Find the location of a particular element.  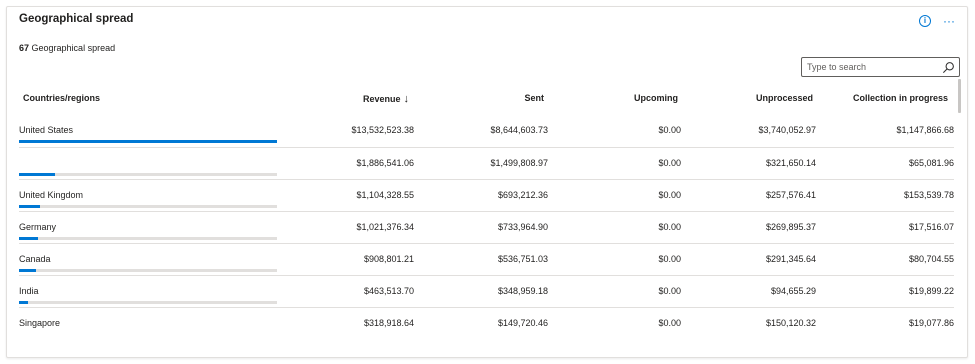

cell-revenue: $1,104,328.55 is located at coordinates (385, 195).